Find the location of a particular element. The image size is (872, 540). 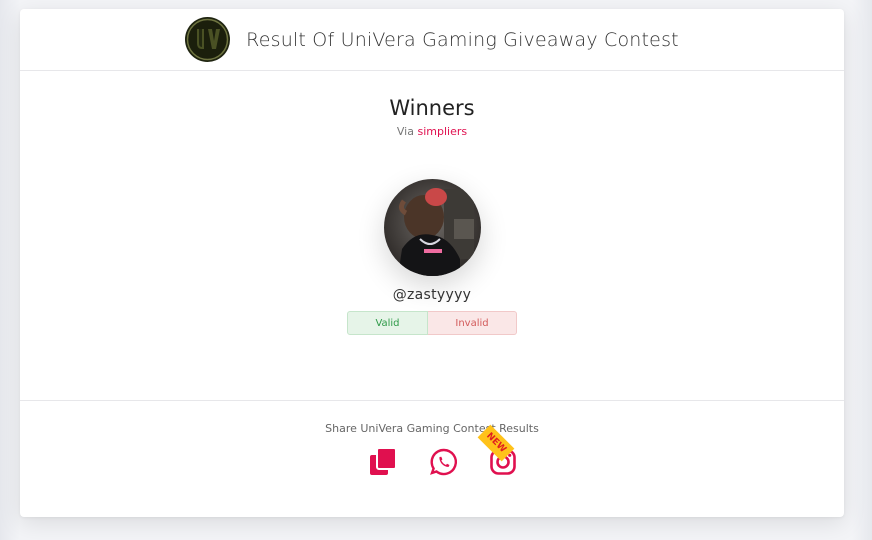

univera-logo is located at coordinates (208, 39).